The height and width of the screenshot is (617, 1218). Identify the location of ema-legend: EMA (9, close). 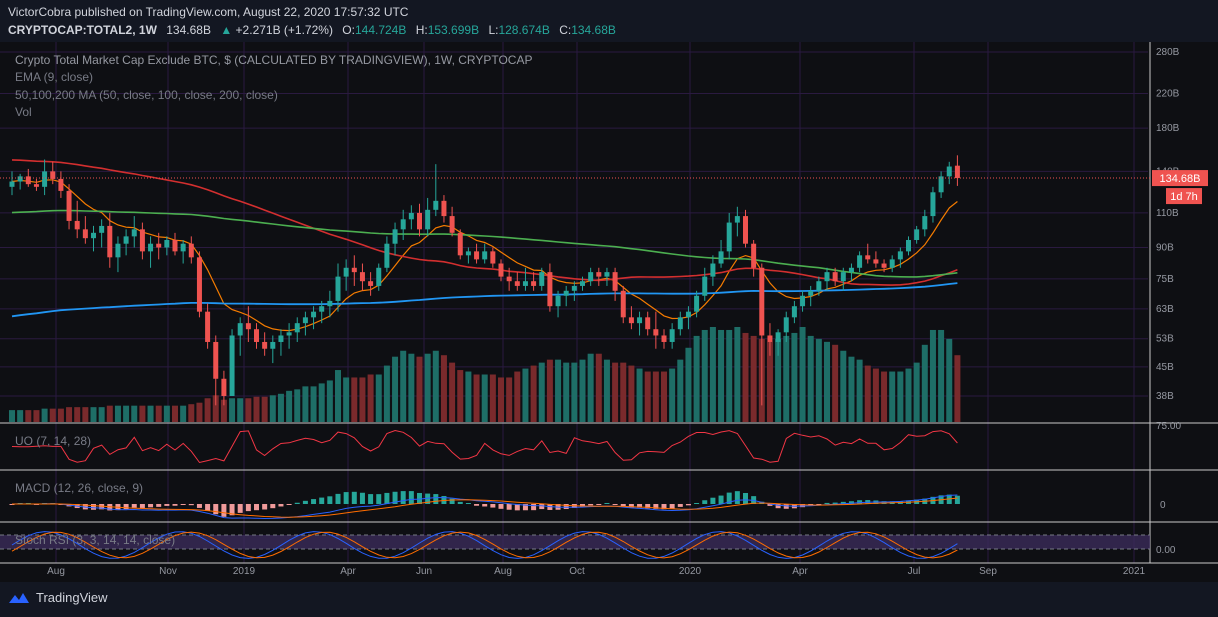
(54, 77).